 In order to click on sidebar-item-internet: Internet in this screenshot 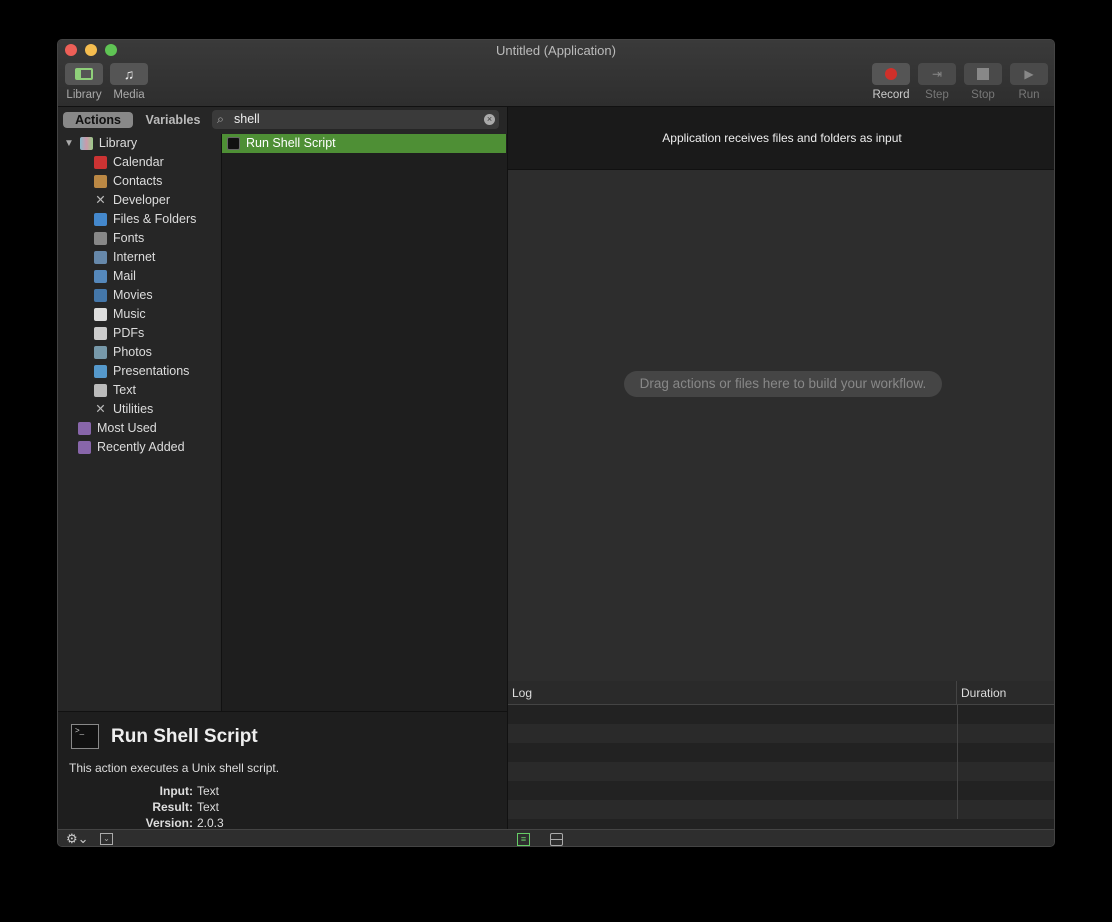, I will do `click(124, 257)`.